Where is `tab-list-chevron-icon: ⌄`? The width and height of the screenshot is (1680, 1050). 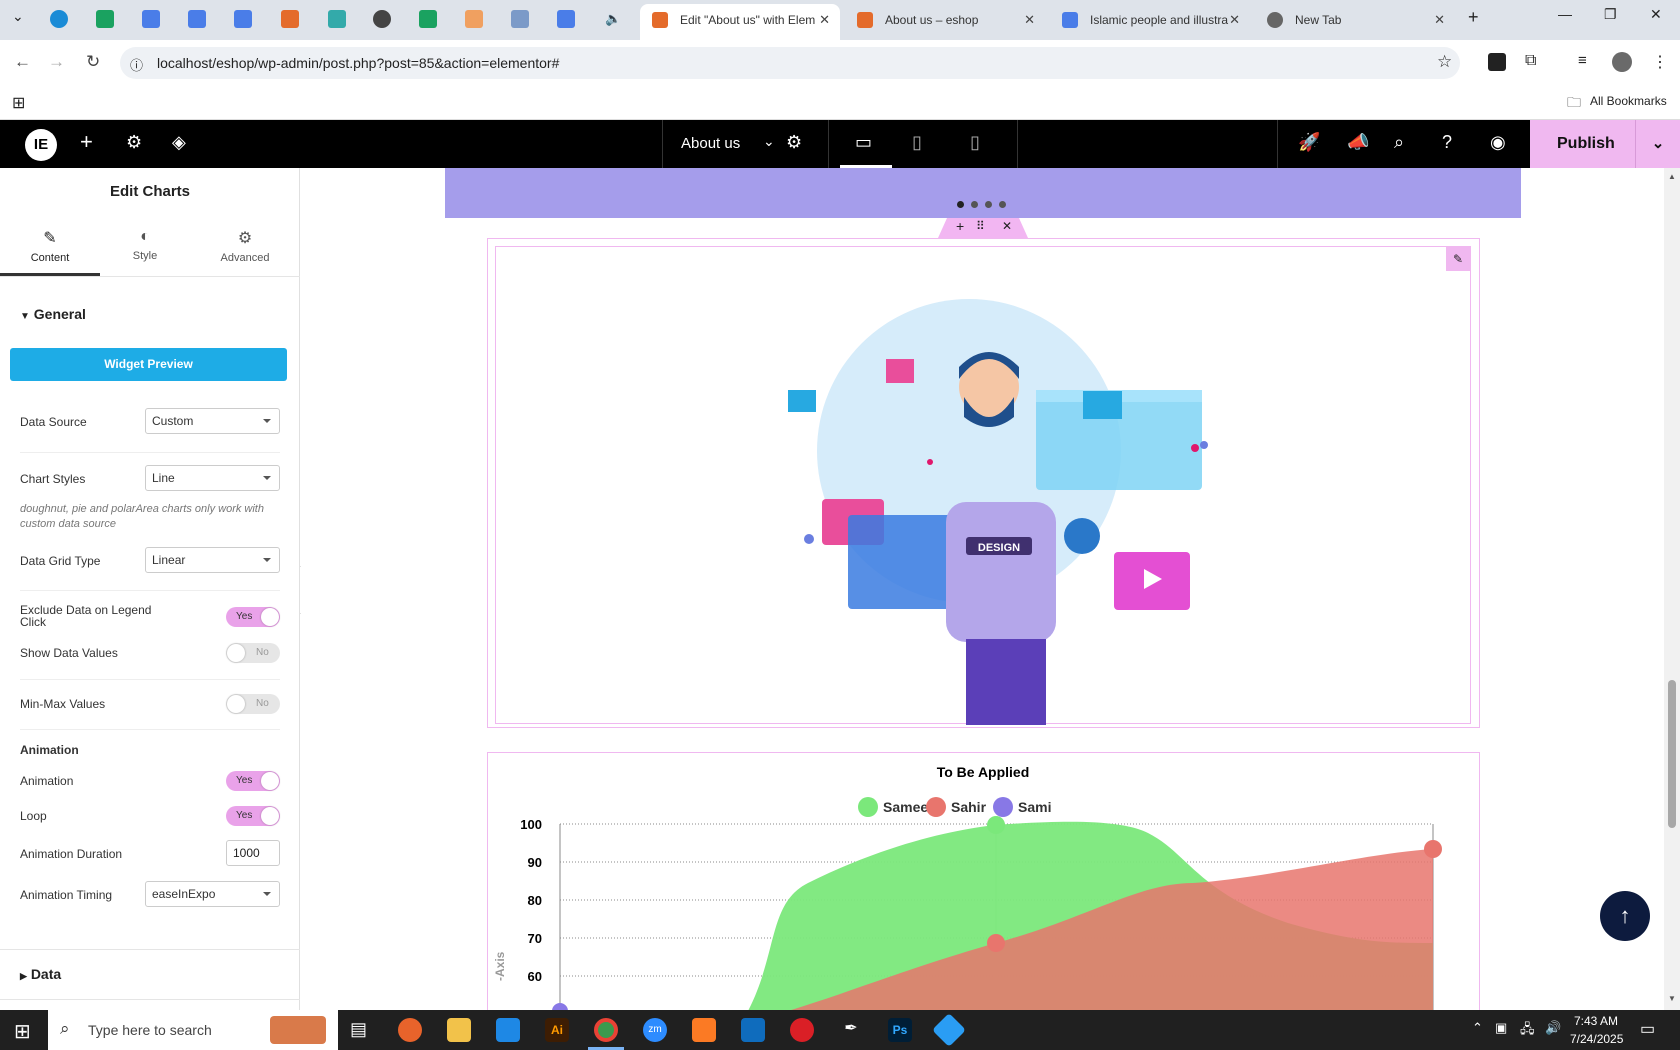
tab-list-chevron-icon: ⌄ is located at coordinates (18, 16).